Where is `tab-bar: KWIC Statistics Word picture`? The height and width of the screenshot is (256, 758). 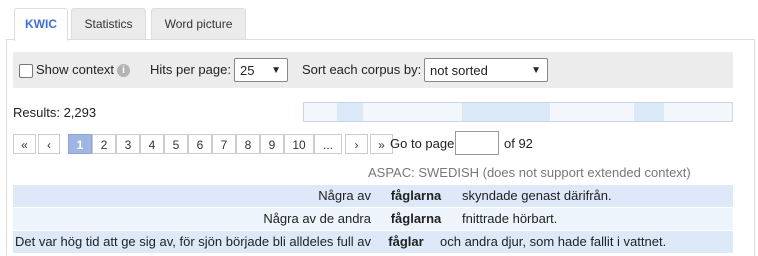
tab-bar: KWIC Statistics Word picture is located at coordinates (380, 22).